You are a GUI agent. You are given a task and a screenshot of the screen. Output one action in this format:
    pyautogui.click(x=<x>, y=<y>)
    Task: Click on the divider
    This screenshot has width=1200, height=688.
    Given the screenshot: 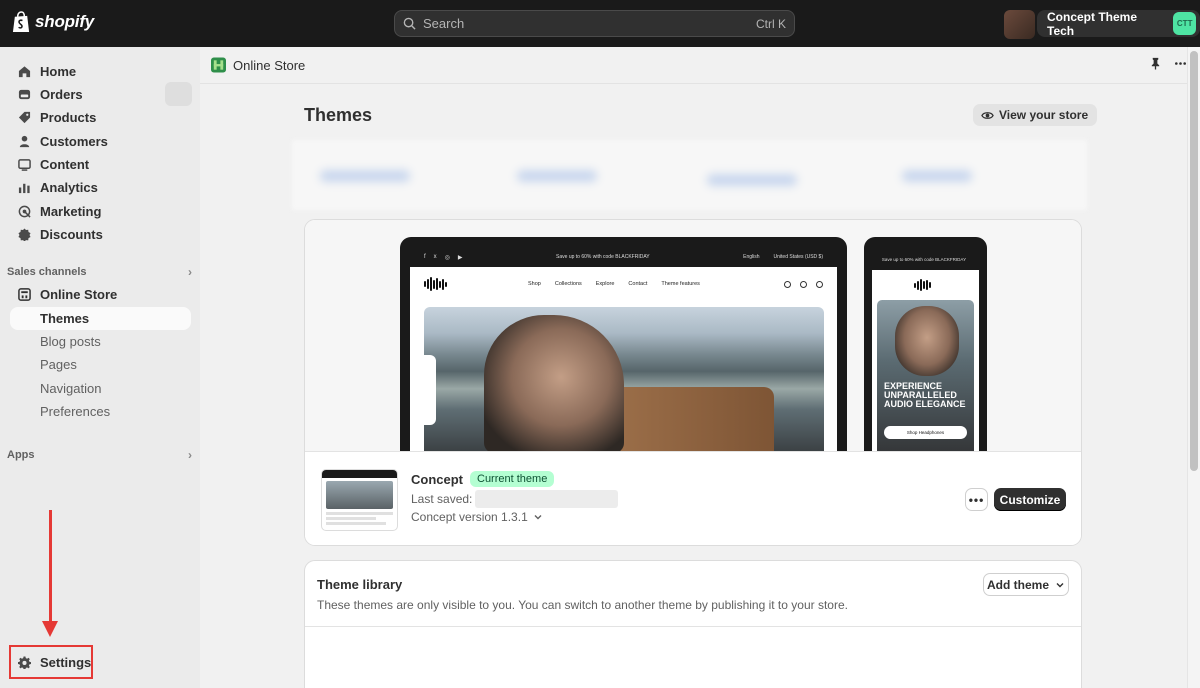 What is the action you would take?
    pyautogui.click(x=693, y=626)
    